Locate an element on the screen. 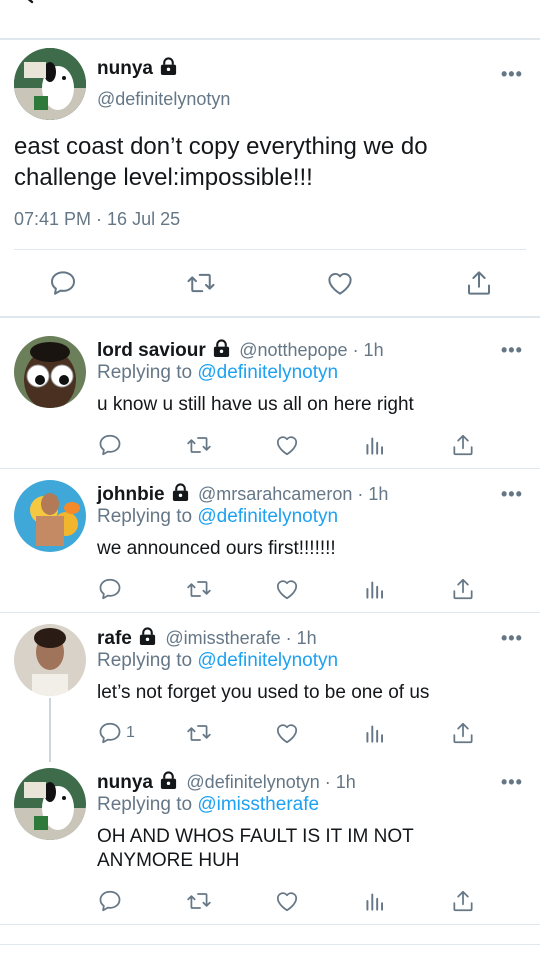 This screenshot has width=540, height=960. reply-header: nunya @definitelynotyn · 1h is located at coordinates (226, 782).